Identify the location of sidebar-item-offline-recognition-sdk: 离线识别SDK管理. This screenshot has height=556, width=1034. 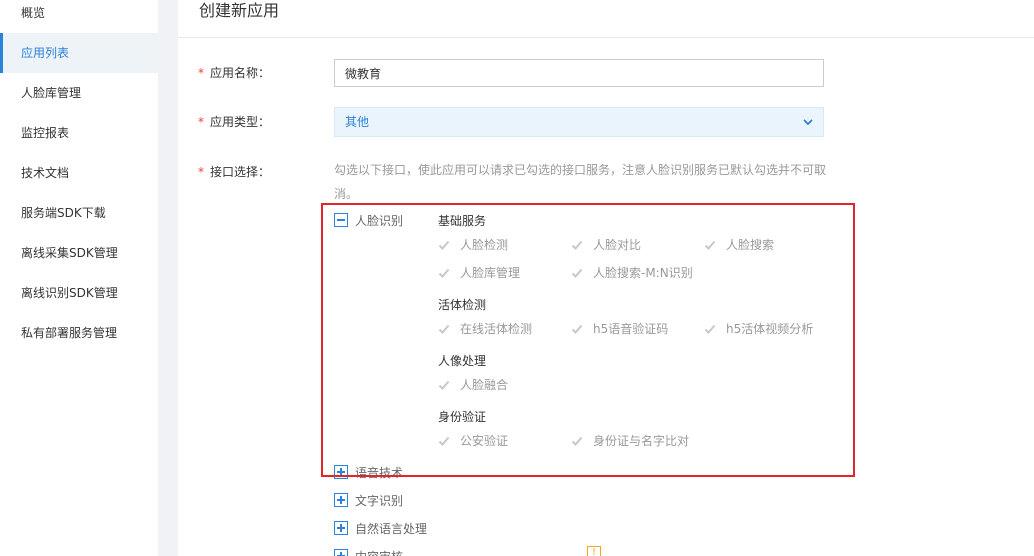
(79, 293).